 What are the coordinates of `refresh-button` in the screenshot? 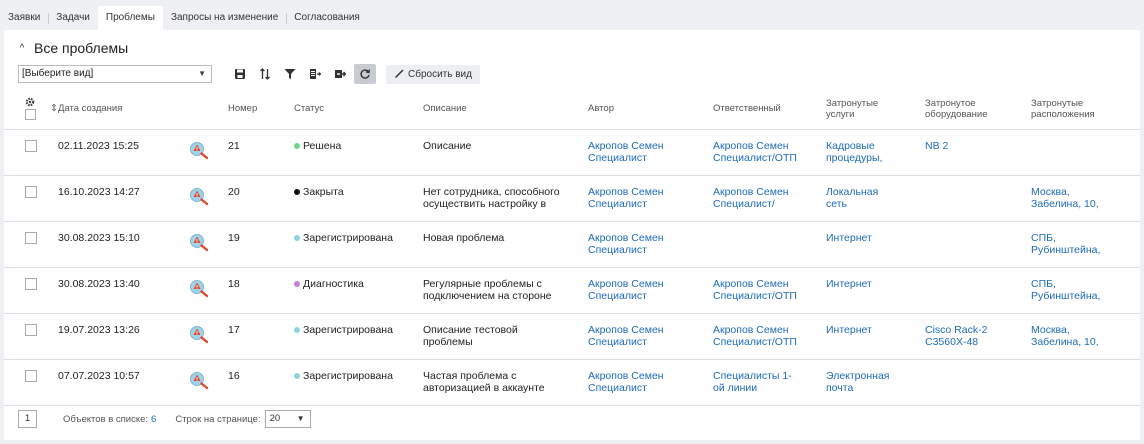 It's located at (365, 74).